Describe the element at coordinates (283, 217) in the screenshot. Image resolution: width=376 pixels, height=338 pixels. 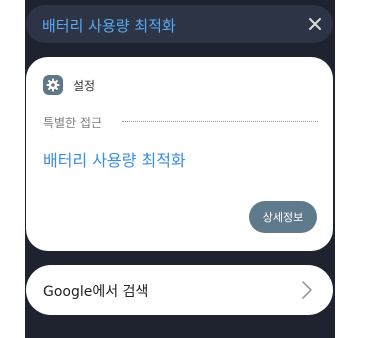
I see `detail-button: 상세정보` at that location.